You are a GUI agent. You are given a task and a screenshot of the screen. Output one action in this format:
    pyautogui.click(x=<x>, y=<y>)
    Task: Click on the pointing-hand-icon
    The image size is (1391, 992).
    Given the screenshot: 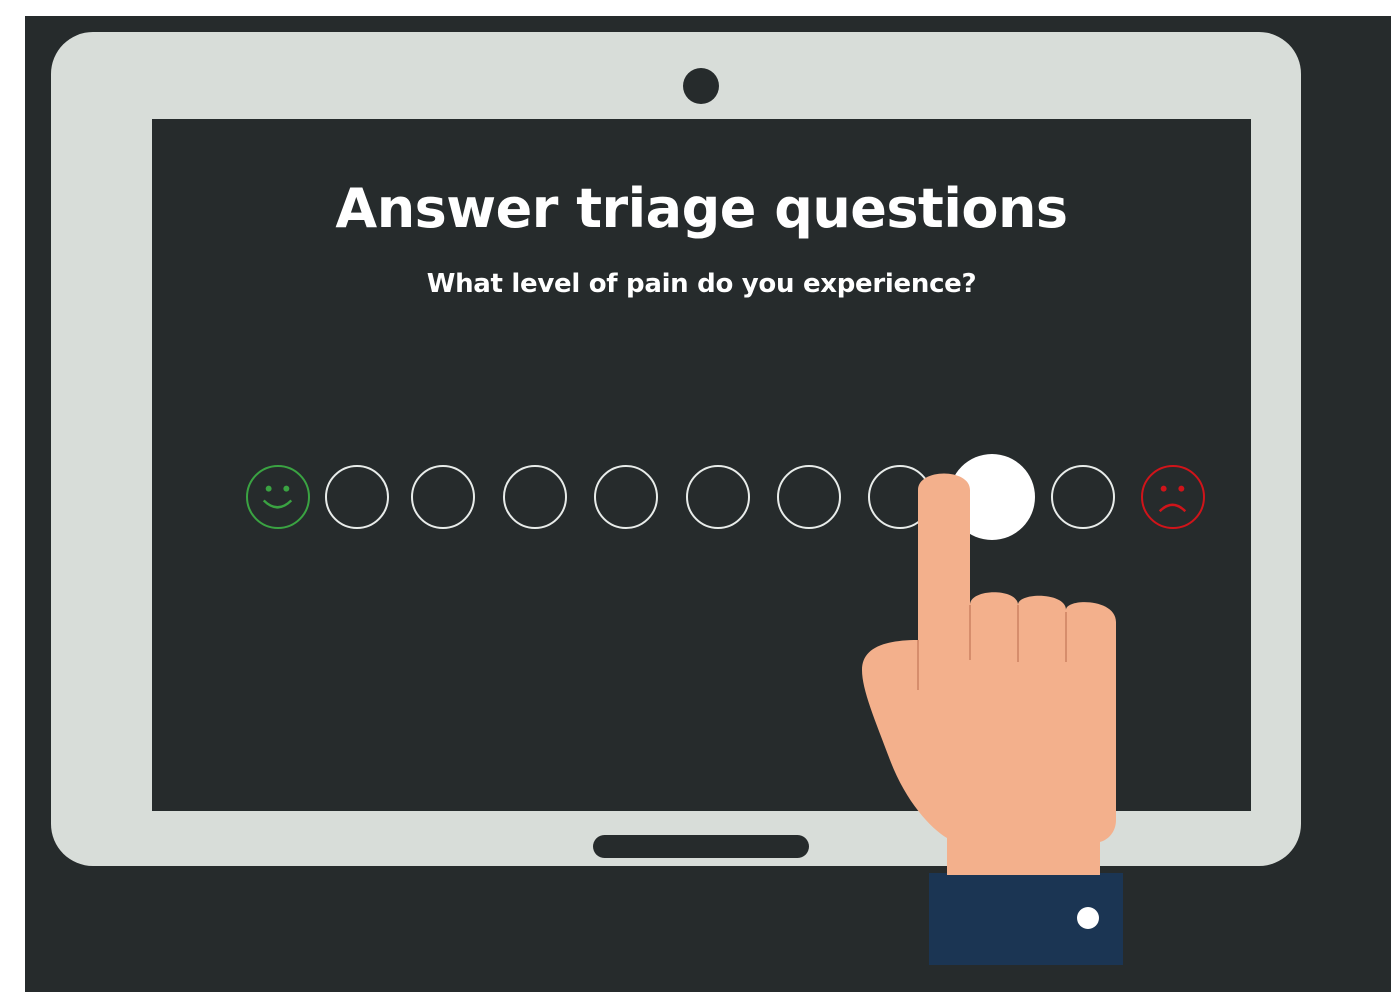 What is the action you would take?
    pyautogui.click(x=992, y=719)
    